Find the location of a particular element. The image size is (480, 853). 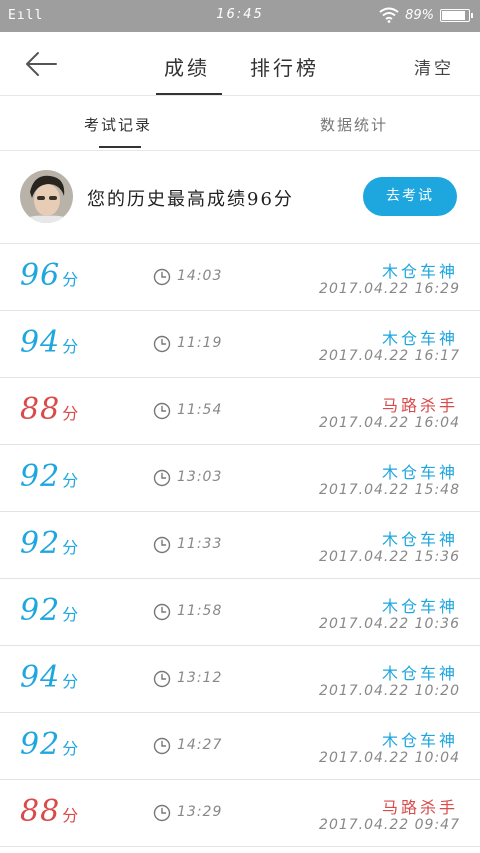

record-row: 88 分 11:54 马路杀手 2017.04.22 16:04 is located at coordinates (240, 411).